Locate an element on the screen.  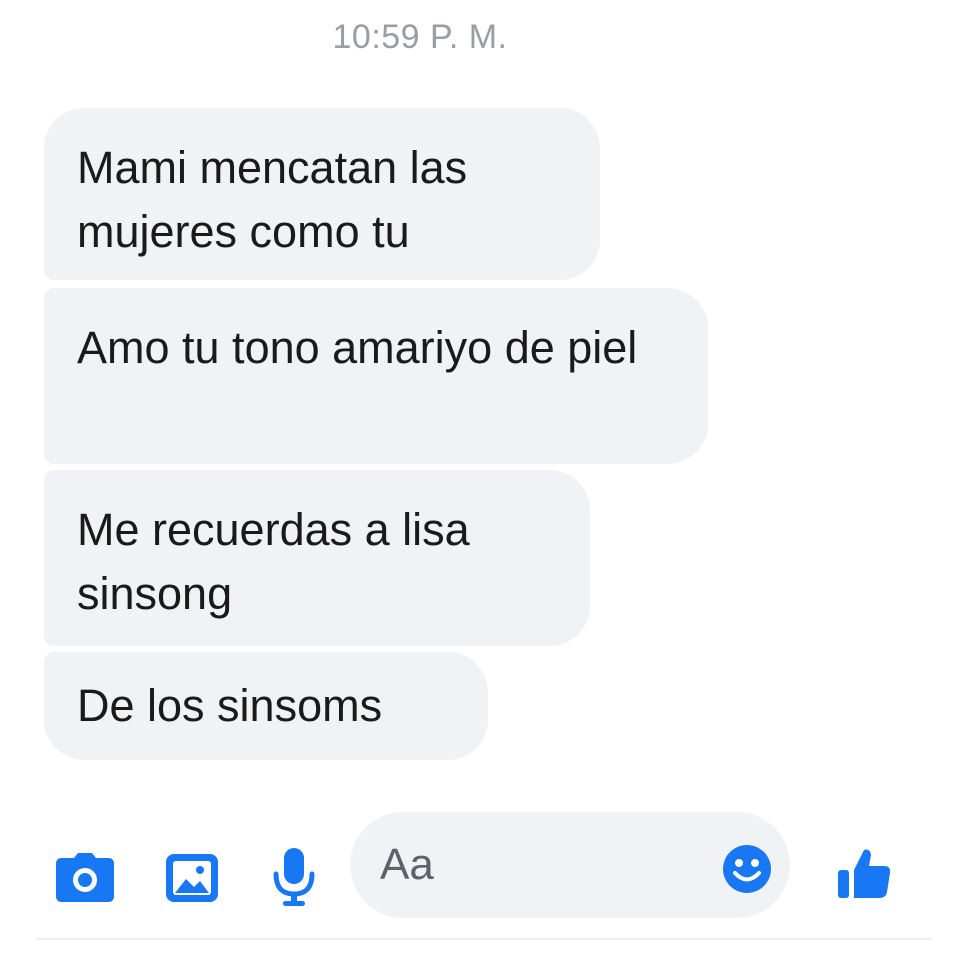
message-bubble: De los sinsoms is located at coordinates (266, 706).